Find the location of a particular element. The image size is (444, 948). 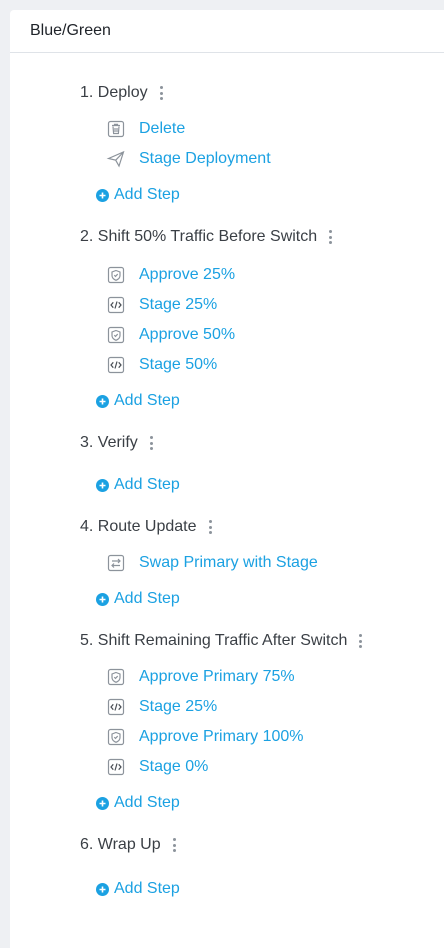

paper-plane-icon is located at coordinates (116, 159).